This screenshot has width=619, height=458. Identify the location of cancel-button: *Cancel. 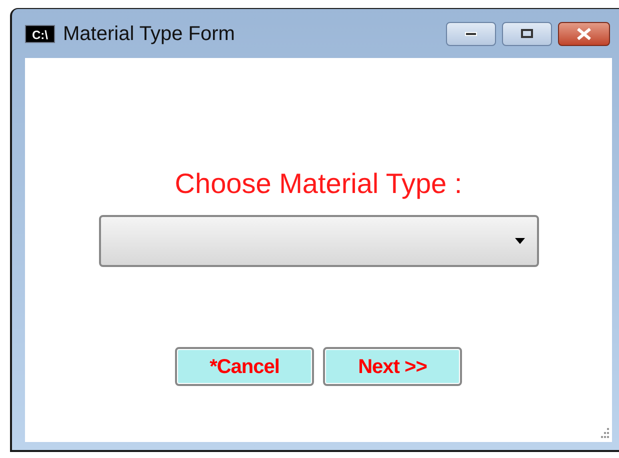
(244, 366).